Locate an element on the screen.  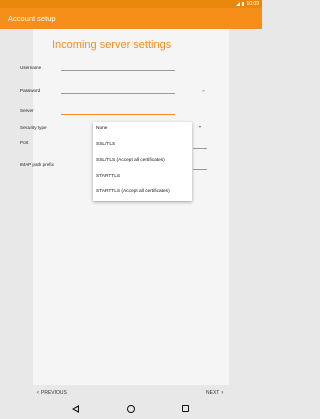
previous-label: PREVIOUS is located at coordinates (54, 393).